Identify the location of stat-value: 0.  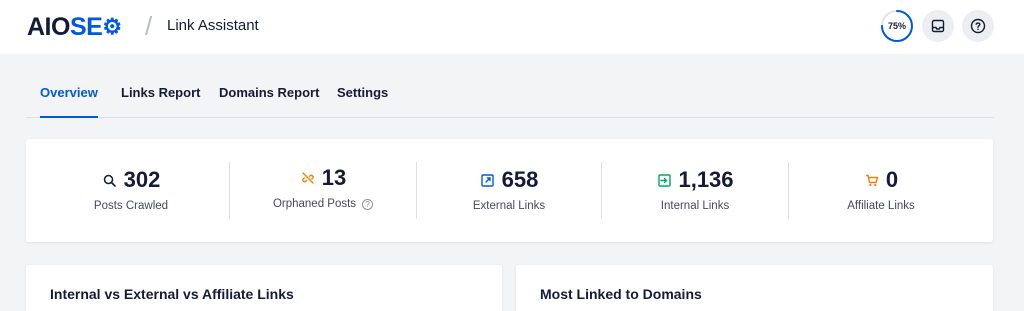
(892, 179).